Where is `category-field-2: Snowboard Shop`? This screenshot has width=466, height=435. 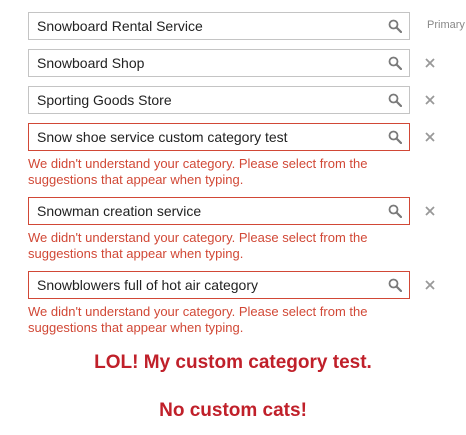
category-field-2: Snowboard Shop is located at coordinates (219, 63).